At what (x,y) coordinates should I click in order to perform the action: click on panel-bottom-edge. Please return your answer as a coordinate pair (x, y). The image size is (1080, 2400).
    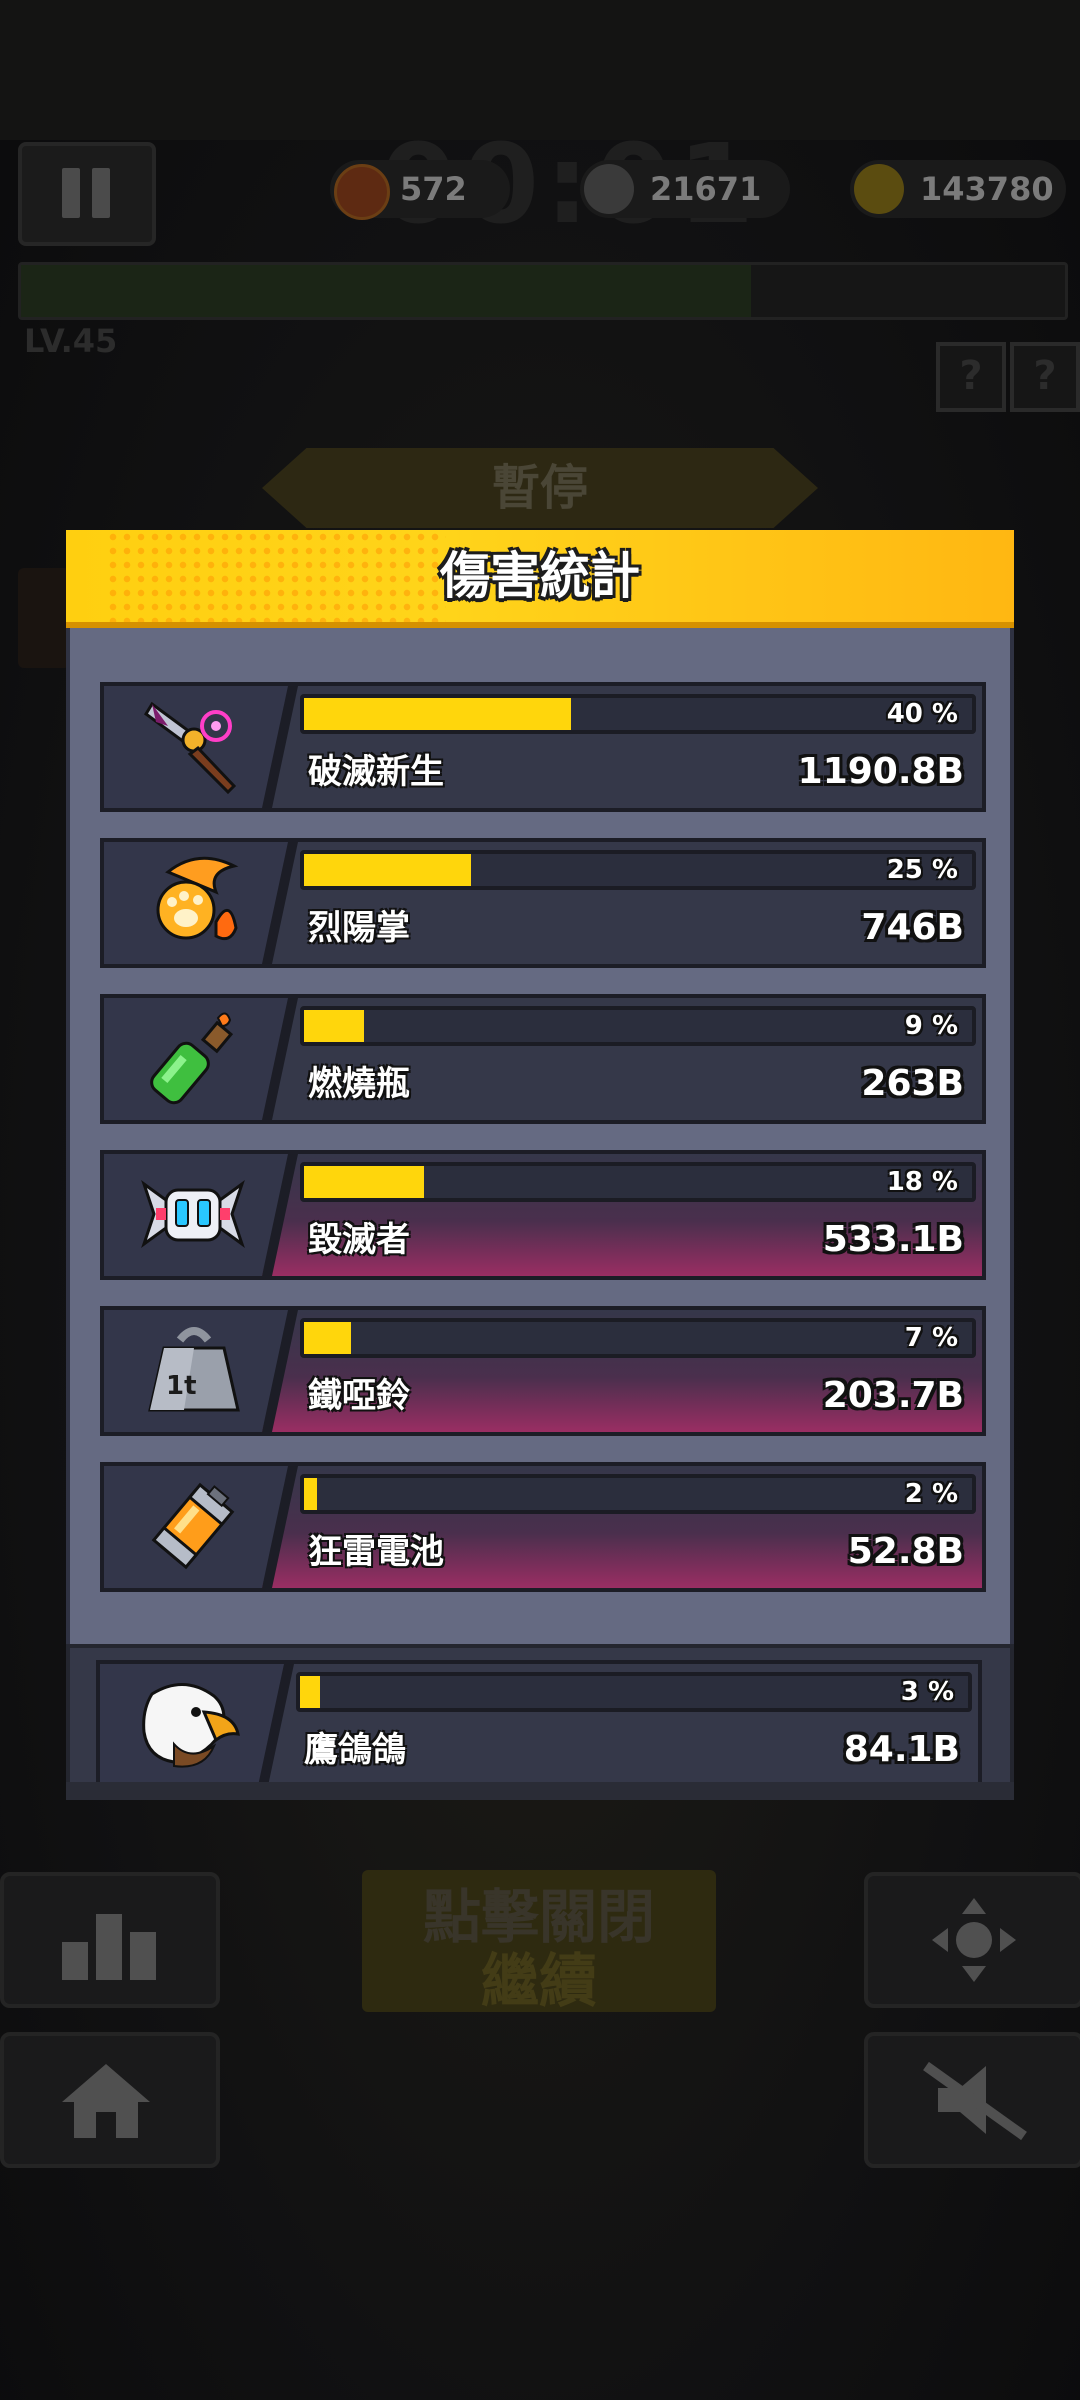
    Looking at the image, I should click on (540, 1791).